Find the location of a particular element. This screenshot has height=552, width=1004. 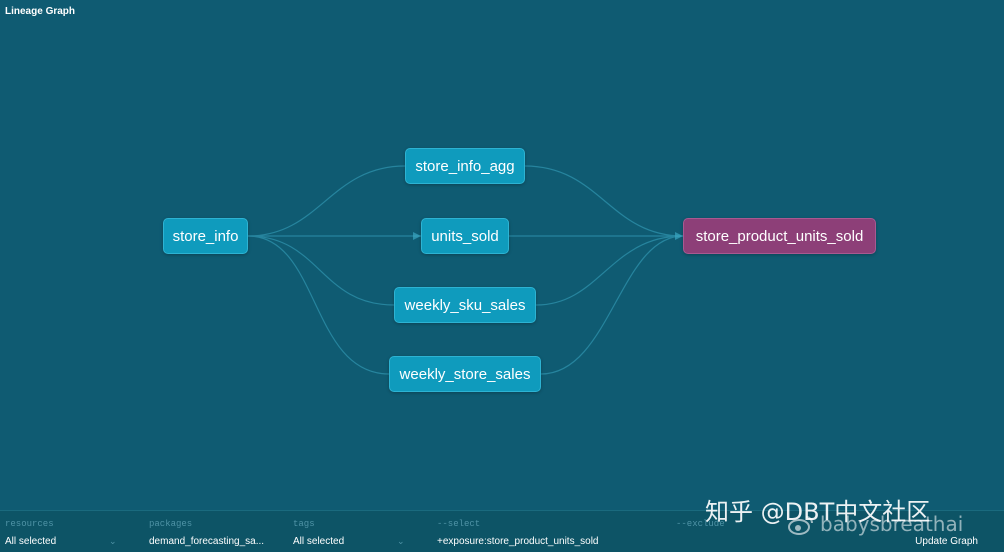

edge-store-info-to-weekly-sku-sales is located at coordinates (321, 270).